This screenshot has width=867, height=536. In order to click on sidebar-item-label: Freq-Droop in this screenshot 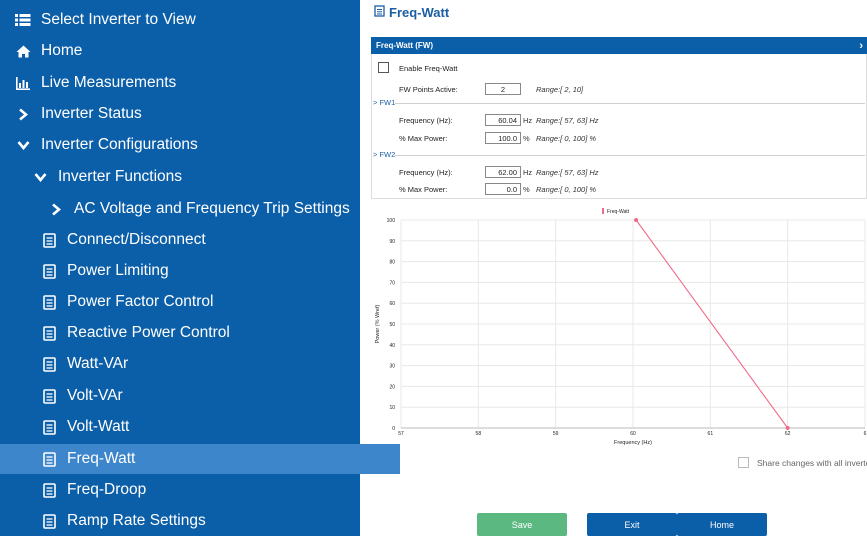, I will do `click(107, 489)`.